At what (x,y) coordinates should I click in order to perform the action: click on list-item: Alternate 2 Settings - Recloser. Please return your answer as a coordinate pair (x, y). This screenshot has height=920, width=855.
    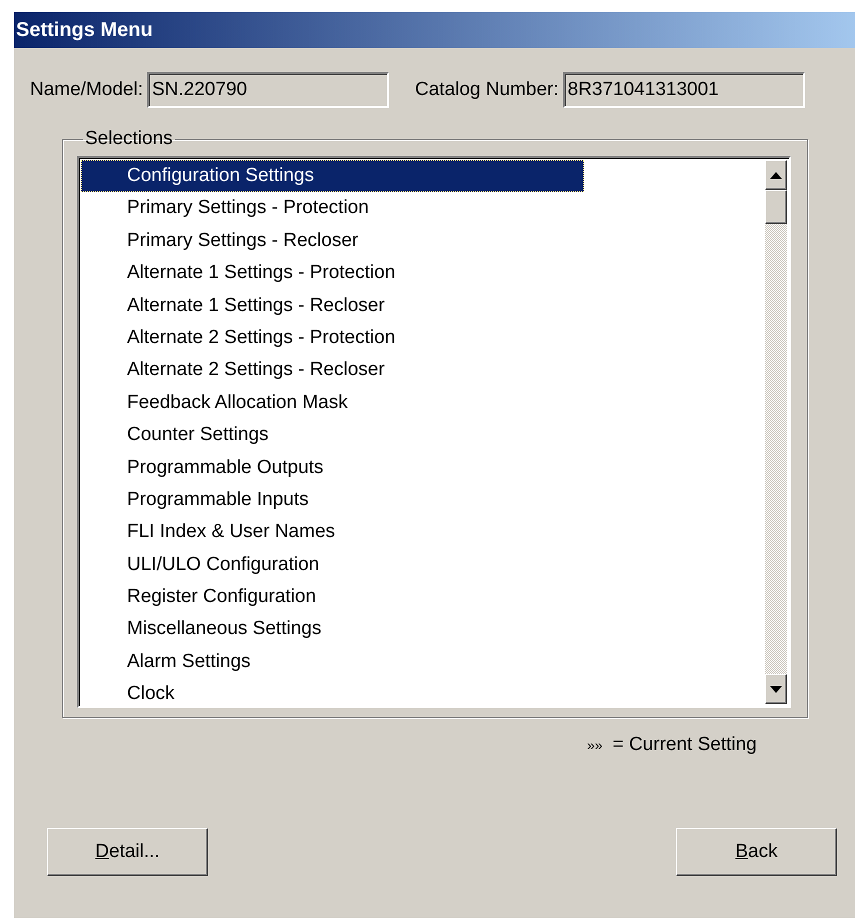
    Looking at the image, I should click on (332, 370).